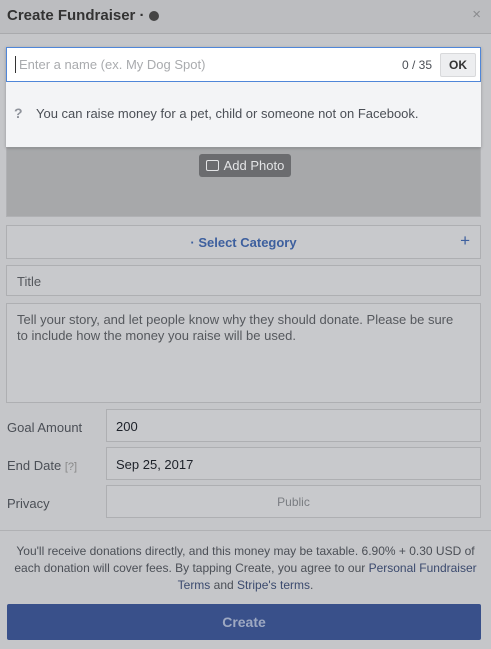 Image resolution: width=491 pixels, height=649 pixels. I want to click on end-date-label-row: End Date [?], so click(42, 465).